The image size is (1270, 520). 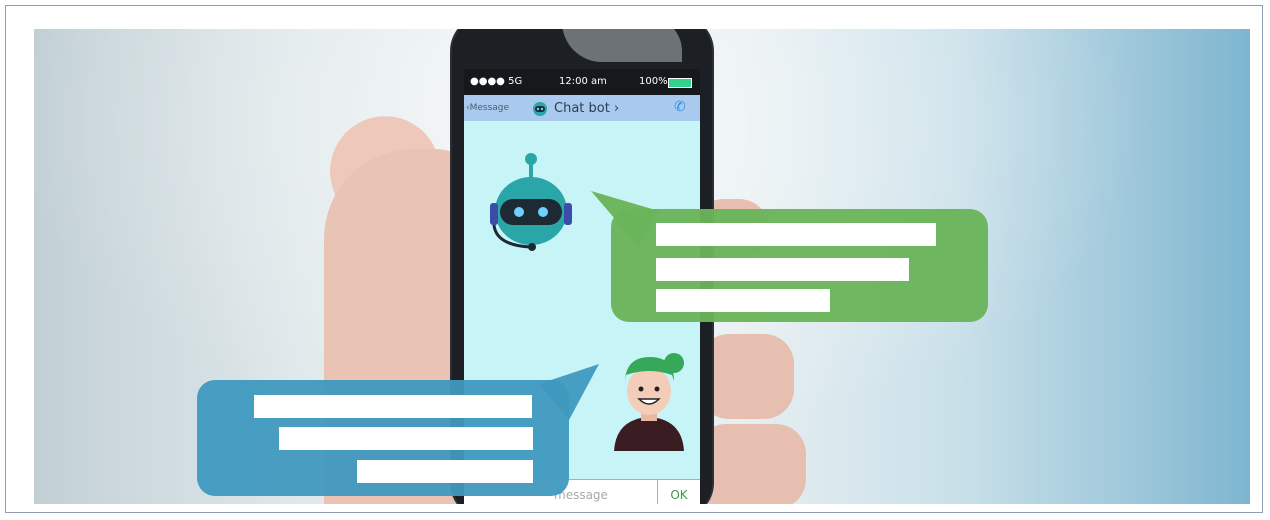 What do you see at coordinates (680, 83) in the screenshot?
I see `battery-icon` at bounding box center [680, 83].